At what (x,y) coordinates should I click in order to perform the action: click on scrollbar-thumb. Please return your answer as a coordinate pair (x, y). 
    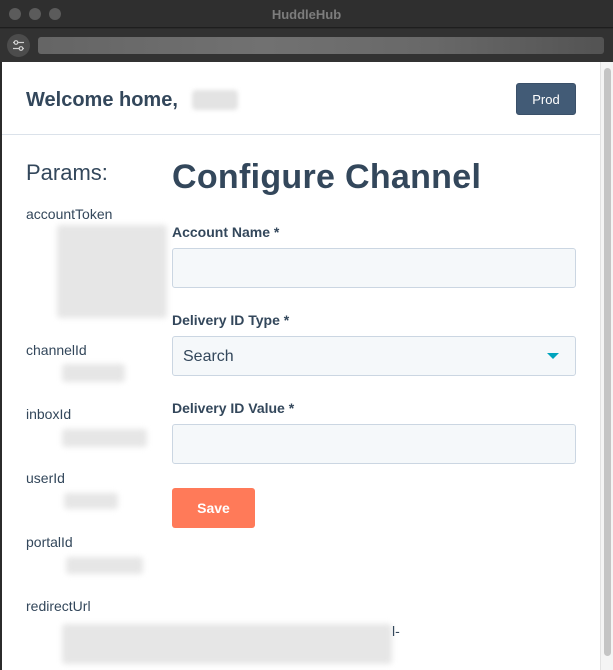
    Looking at the image, I should click on (607, 362).